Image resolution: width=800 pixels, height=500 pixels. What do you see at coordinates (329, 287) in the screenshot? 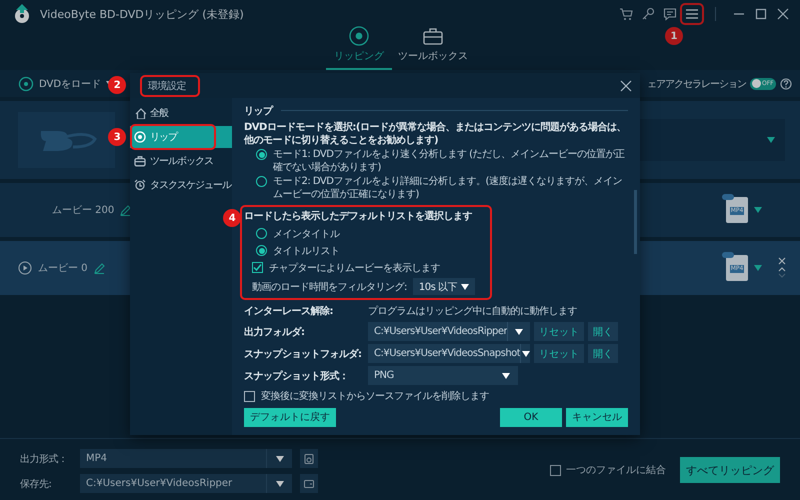
I see `setting-label: 動画のロード時間をフィルタリング:` at bounding box center [329, 287].